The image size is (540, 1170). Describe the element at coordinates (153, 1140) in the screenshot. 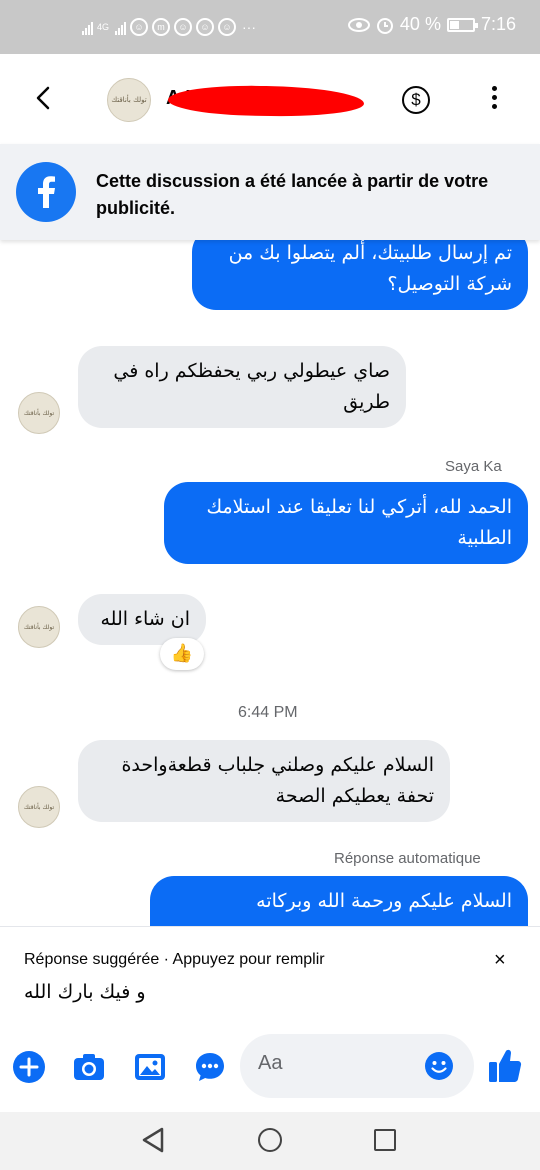

I see `nav-back-icon` at that location.